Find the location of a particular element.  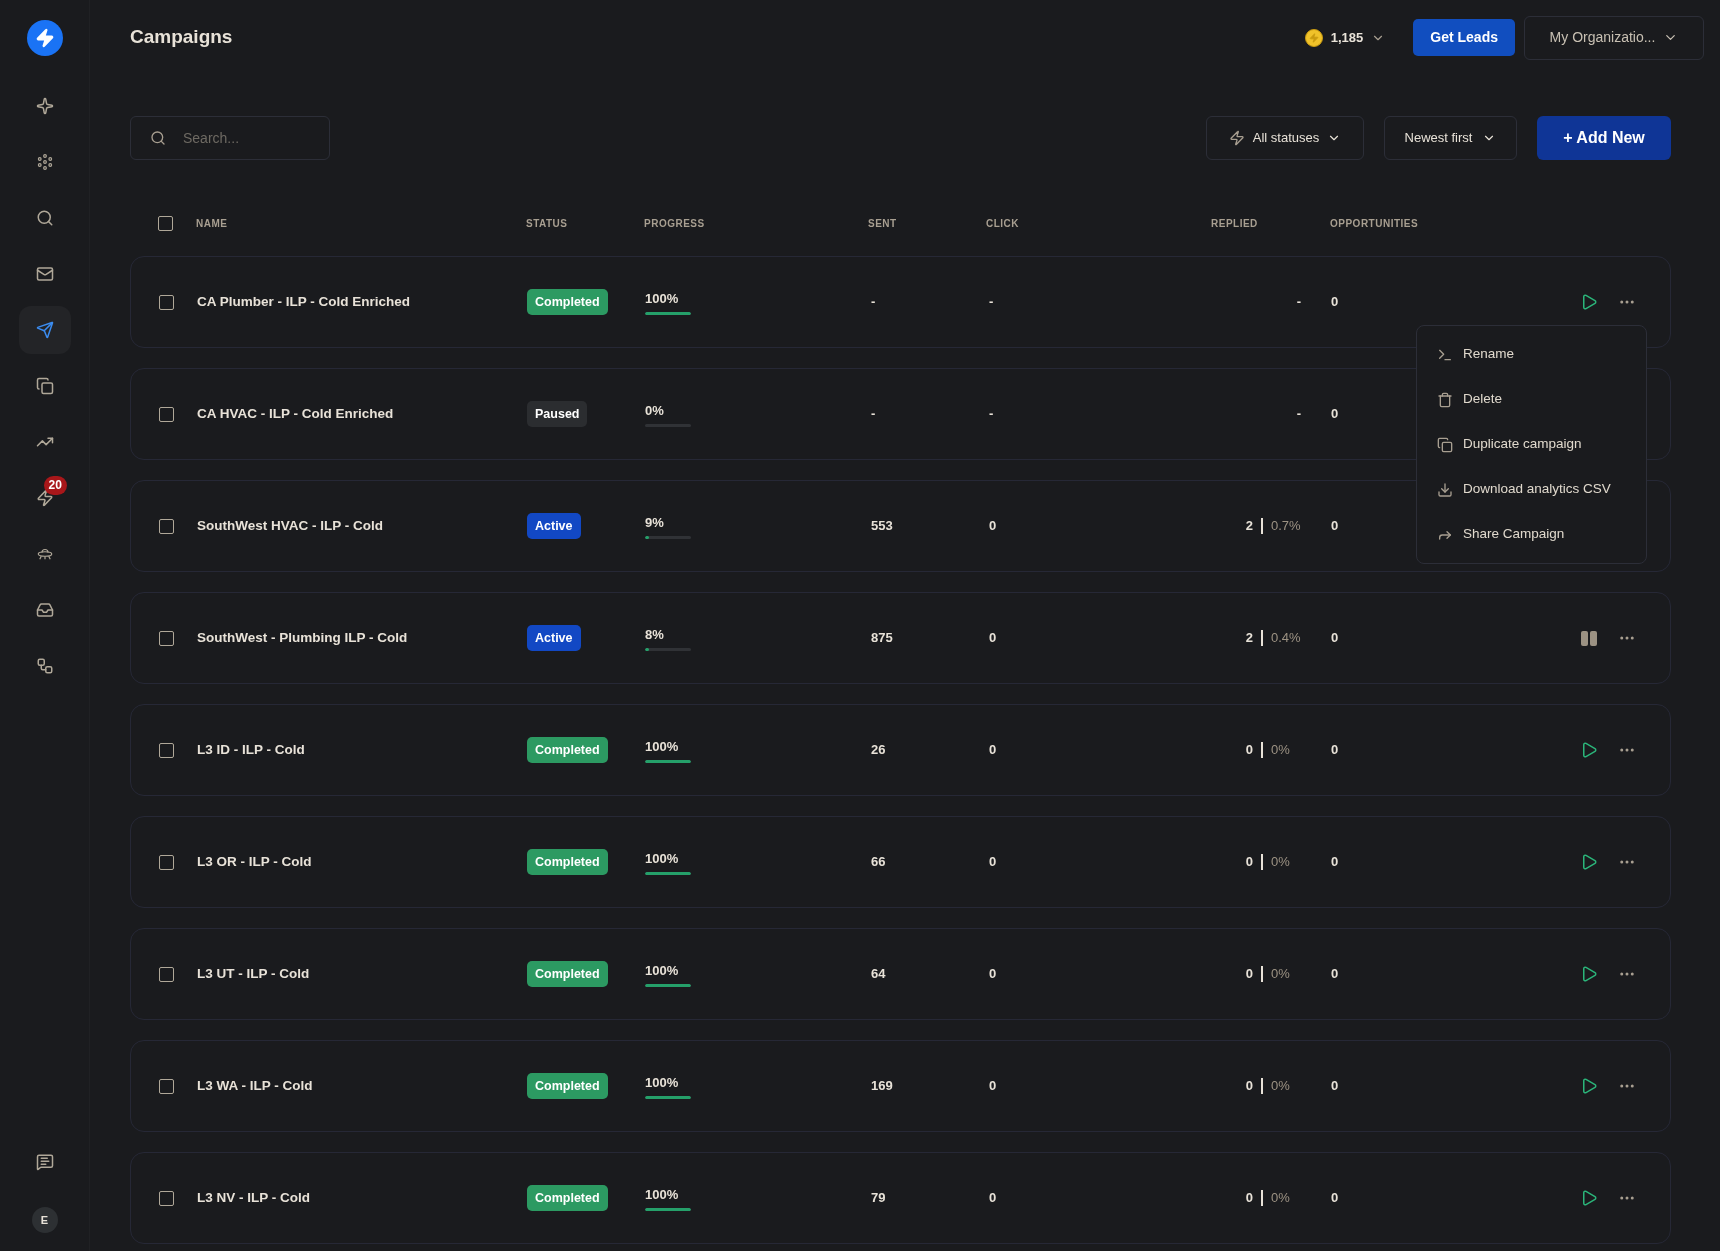

replied-rate: 0.7% is located at coordinates (1286, 526).